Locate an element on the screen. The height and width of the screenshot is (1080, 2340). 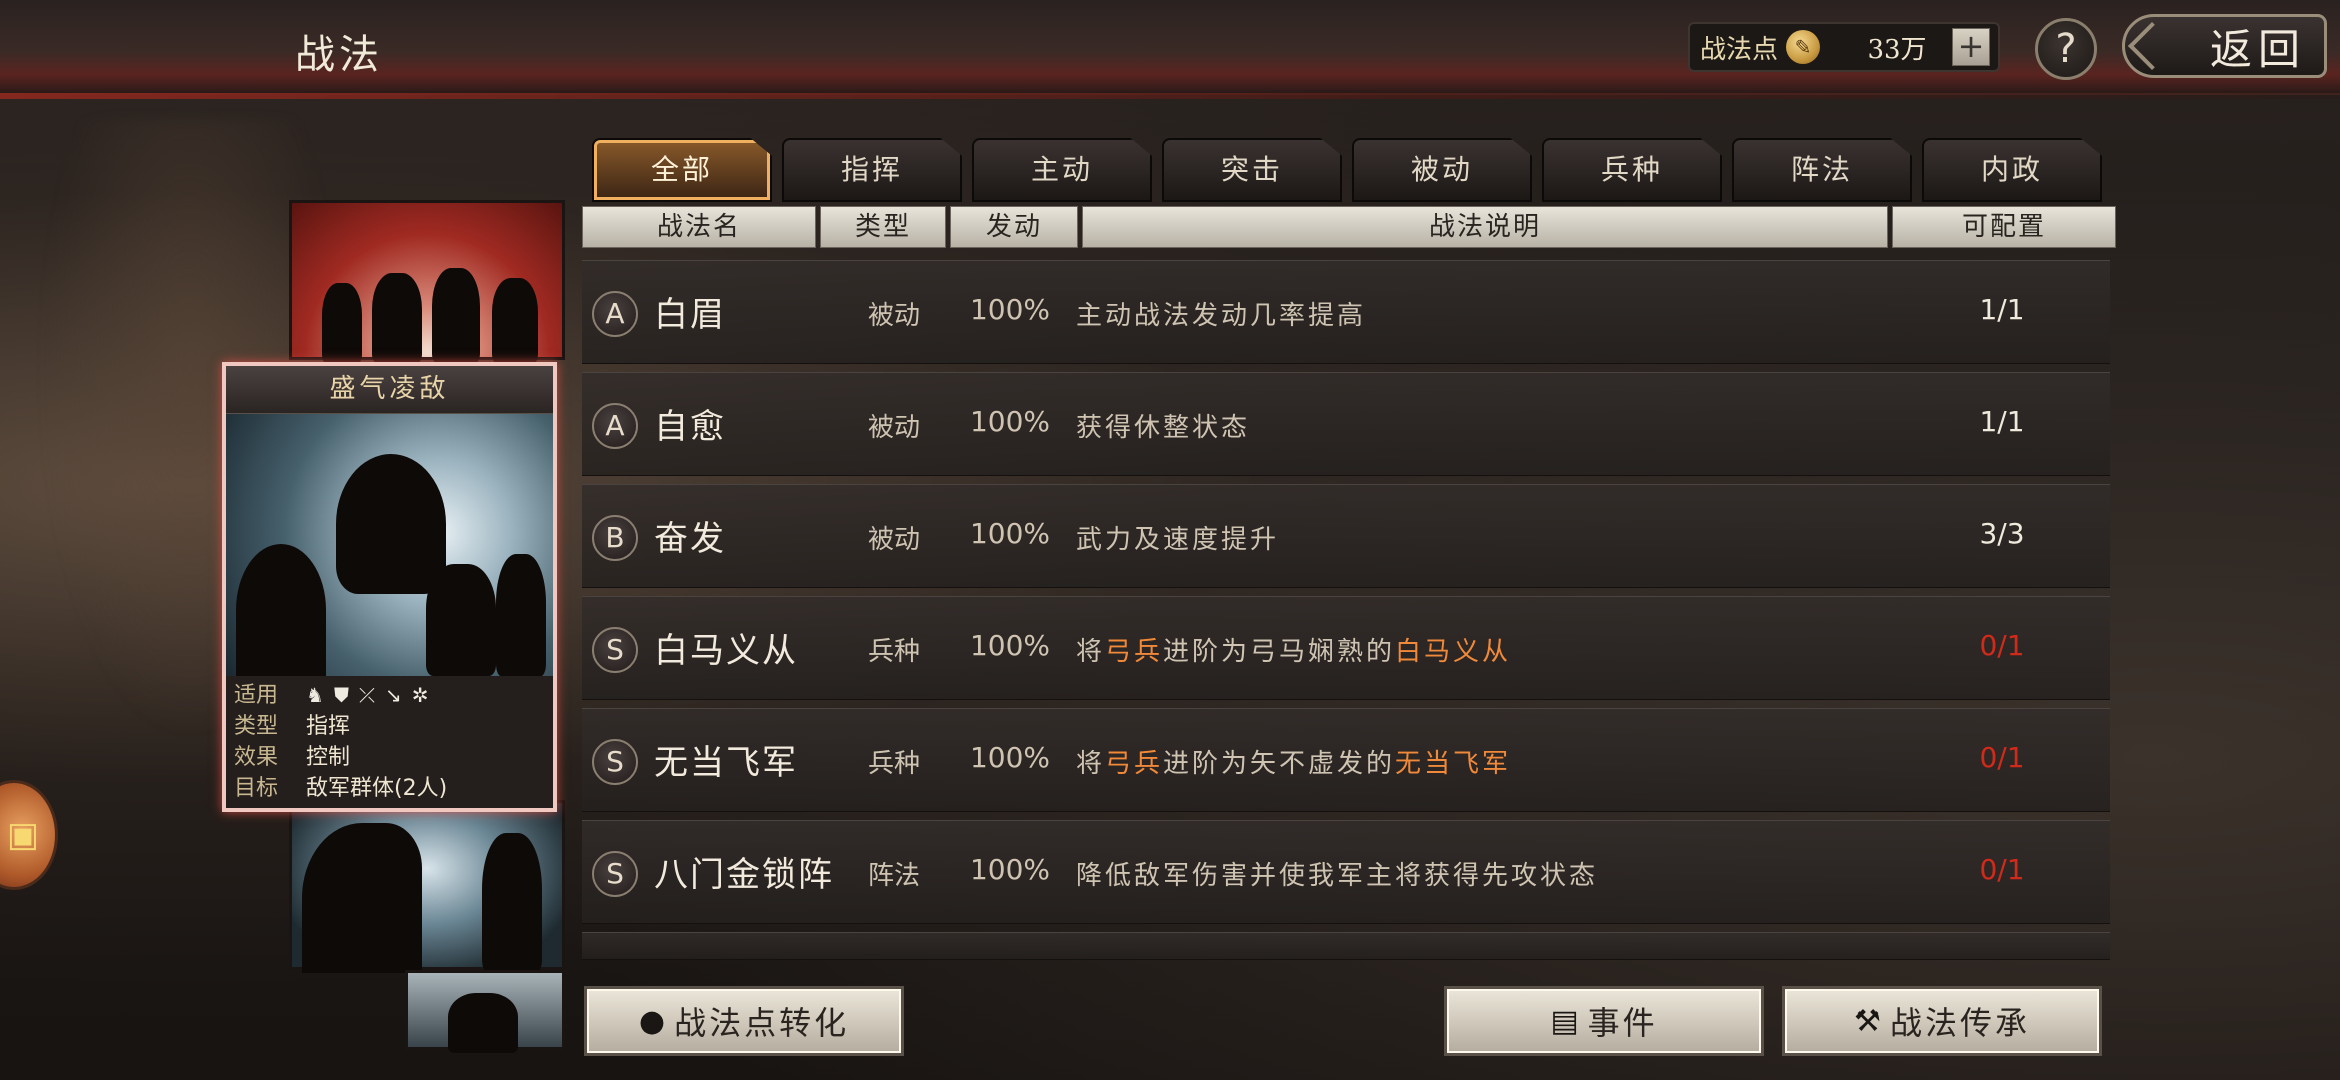
description-text: 进阶为矢不虚发的 is located at coordinates (1279, 764).